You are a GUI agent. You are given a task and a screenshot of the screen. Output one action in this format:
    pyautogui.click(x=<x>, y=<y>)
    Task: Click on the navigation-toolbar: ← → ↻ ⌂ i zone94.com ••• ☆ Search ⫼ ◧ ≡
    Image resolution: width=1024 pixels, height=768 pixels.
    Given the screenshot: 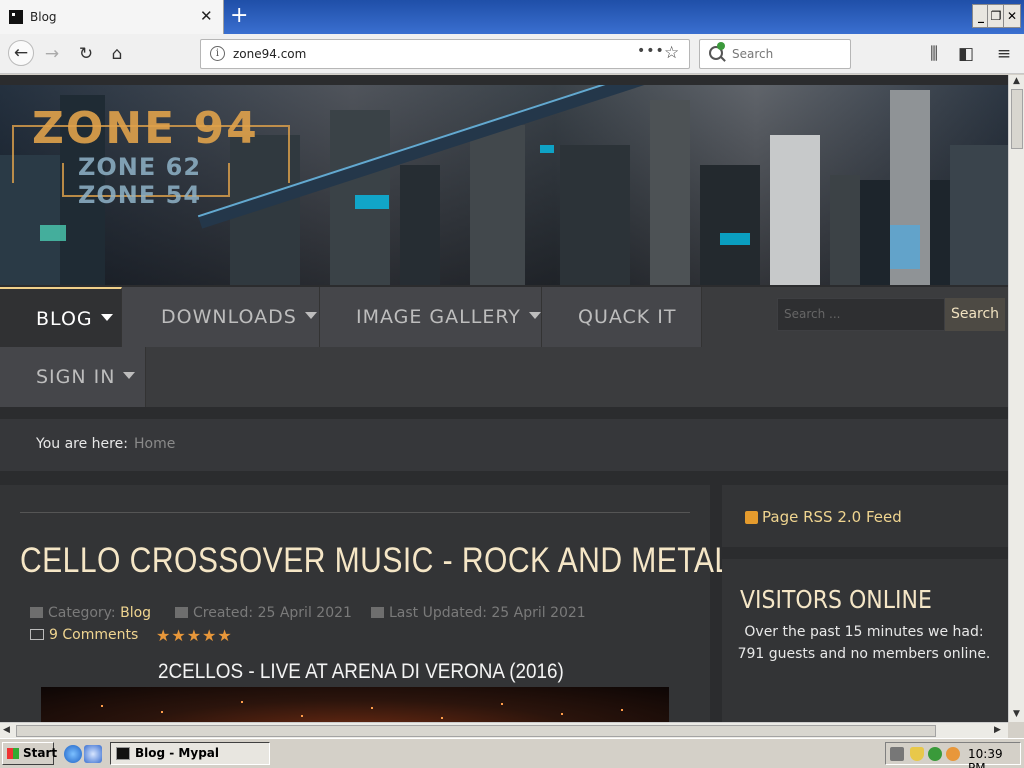 What is the action you would take?
    pyautogui.click(x=512, y=54)
    